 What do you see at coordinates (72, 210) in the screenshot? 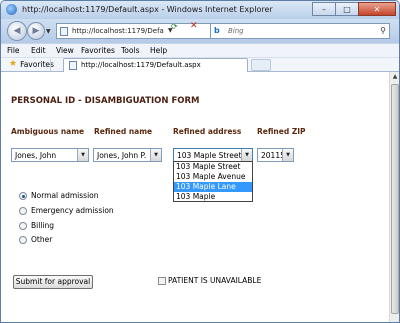
I see `radio-label: Emergency admission` at bounding box center [72, 210].